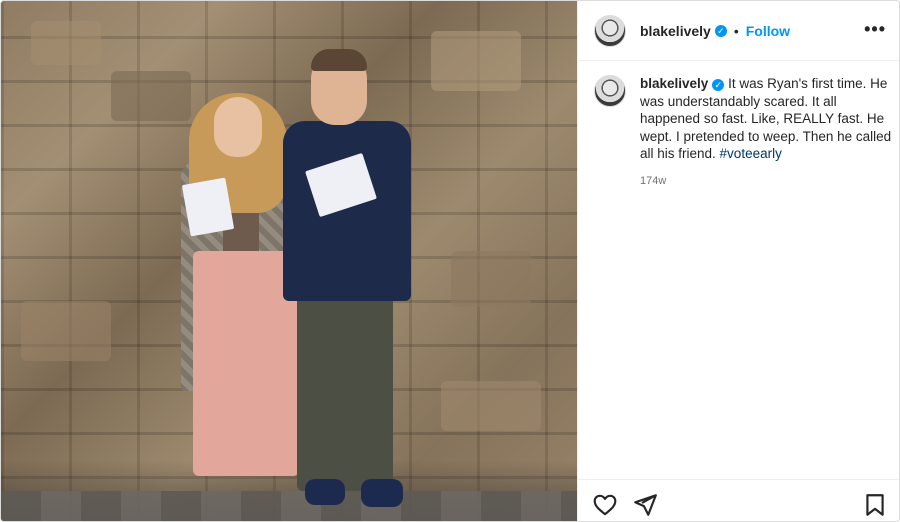 This screenshot has height=522, width=900. What do you see at coordinates (875, 505) in the screenshot?
I see `bookmark-icon` at bounding box center [875, 505].